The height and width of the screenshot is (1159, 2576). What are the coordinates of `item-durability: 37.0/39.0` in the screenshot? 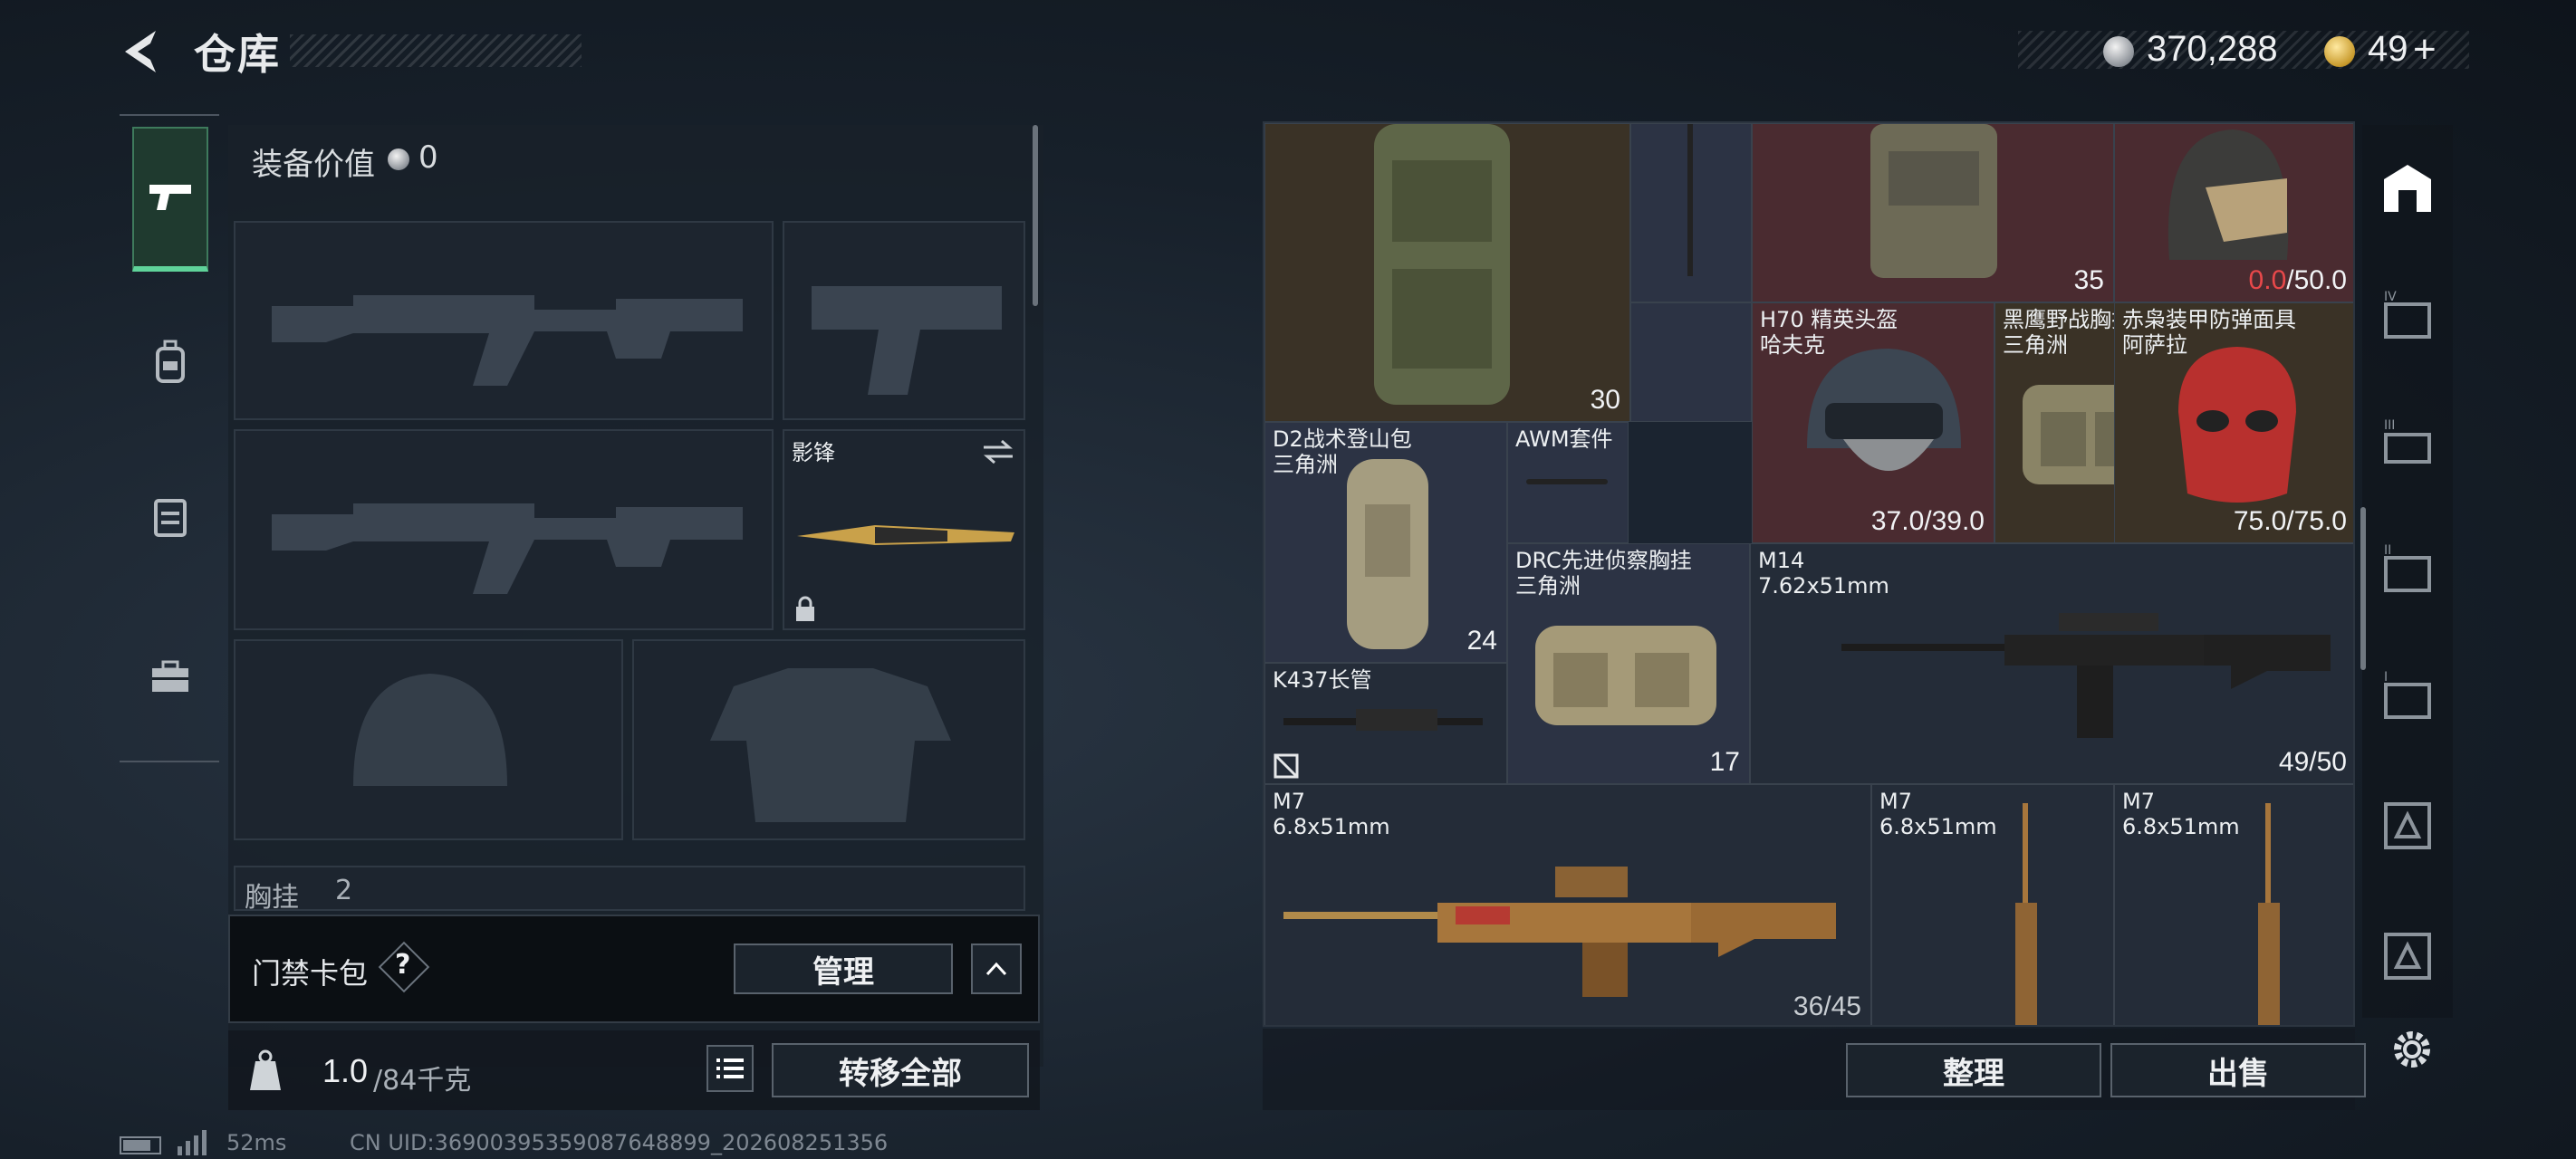 It's located at (1927, 521).